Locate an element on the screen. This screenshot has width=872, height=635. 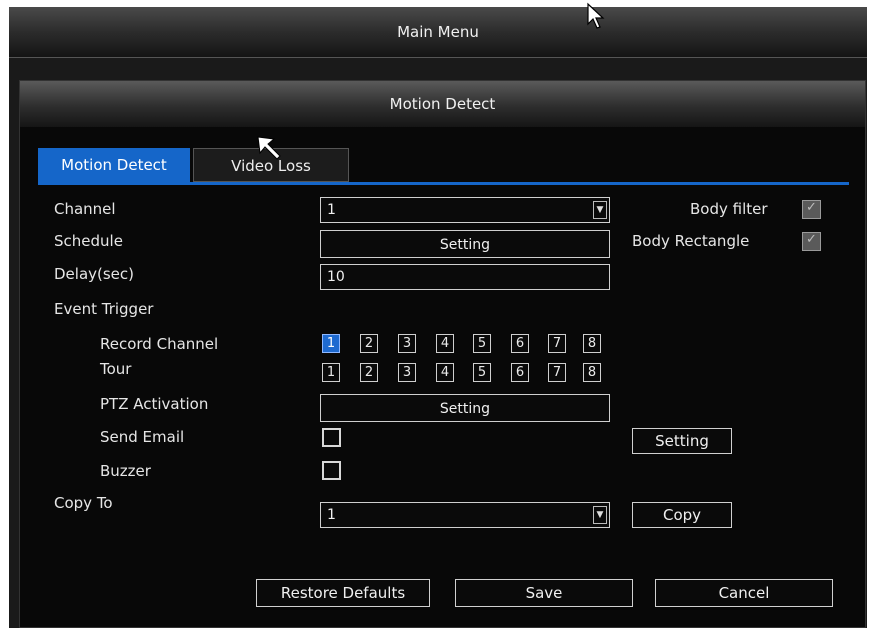
delay-input: 10 is located at coordinates (465, 277).